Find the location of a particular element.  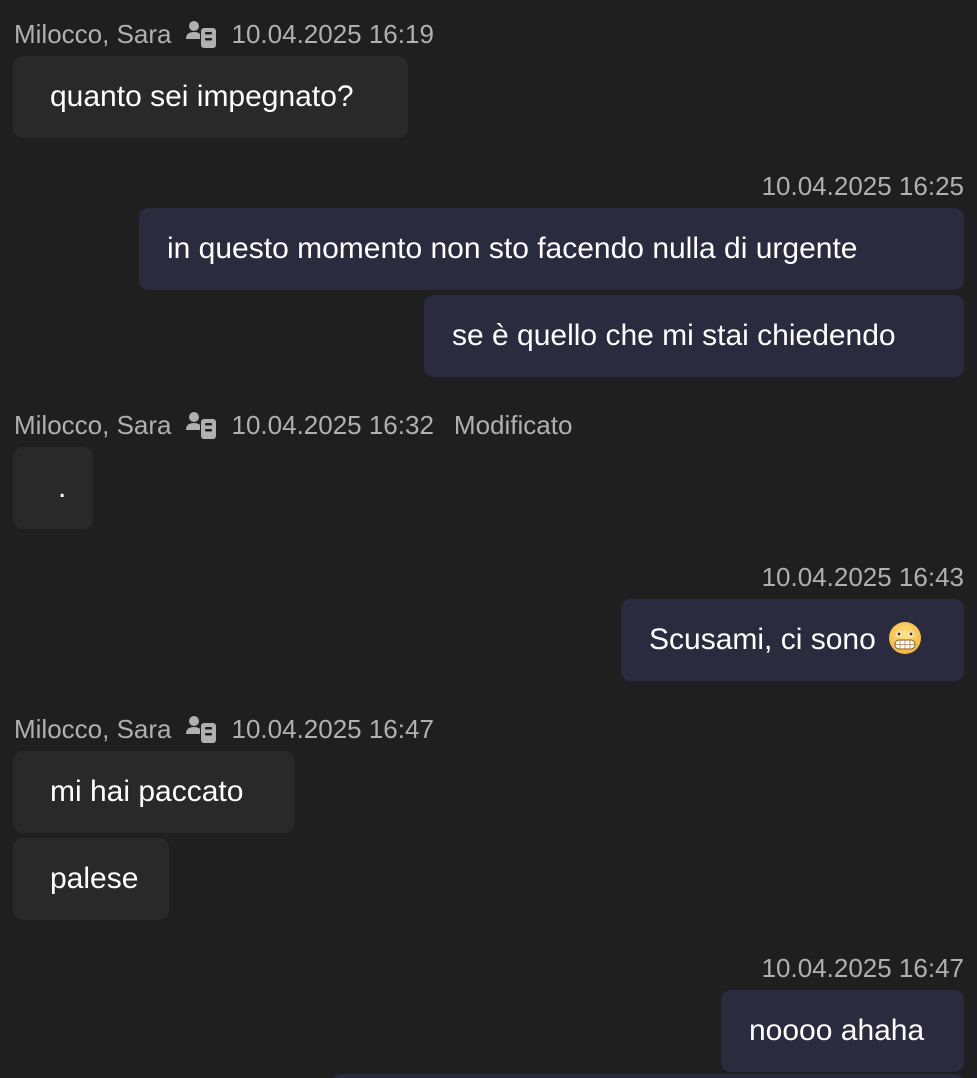

message-text: Scusami, ci sono is located at coordinates (762, 639).